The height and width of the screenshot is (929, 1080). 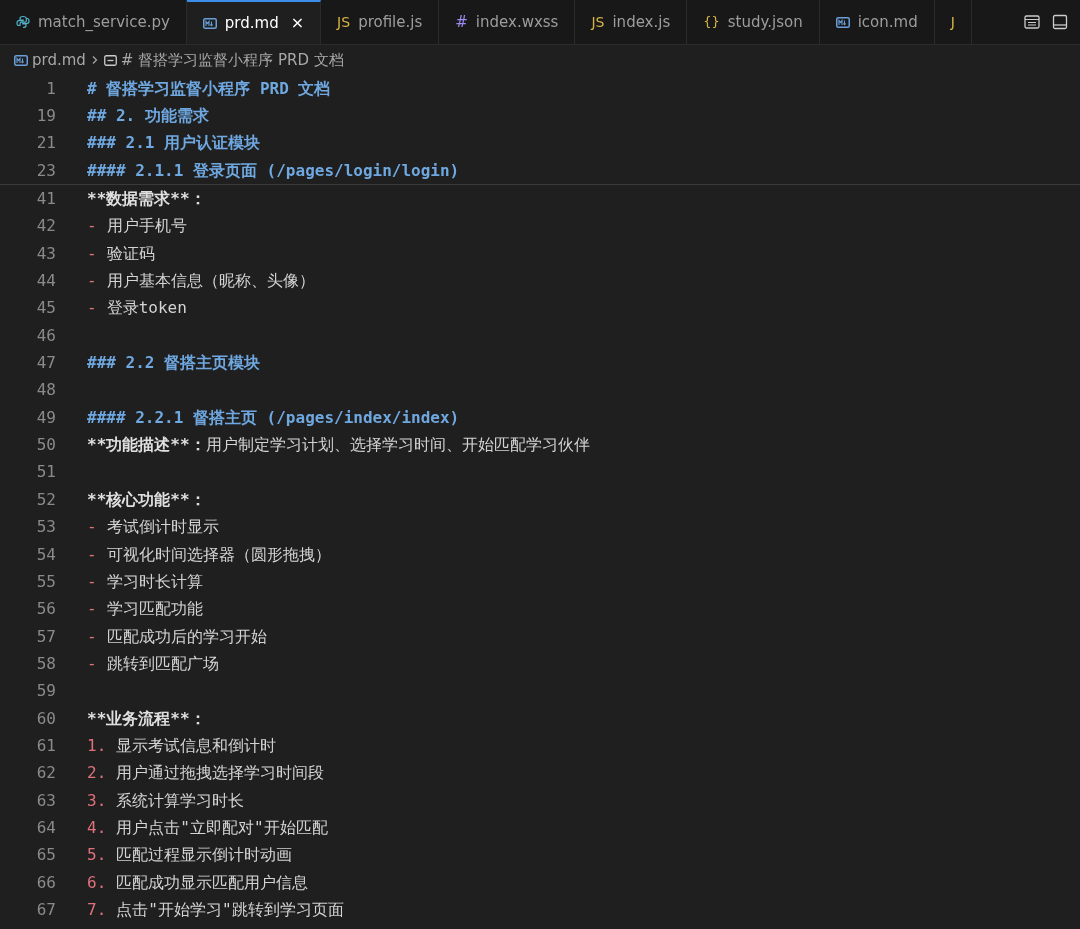 I want to click on line-number: 45, so click(x=45, y=308).